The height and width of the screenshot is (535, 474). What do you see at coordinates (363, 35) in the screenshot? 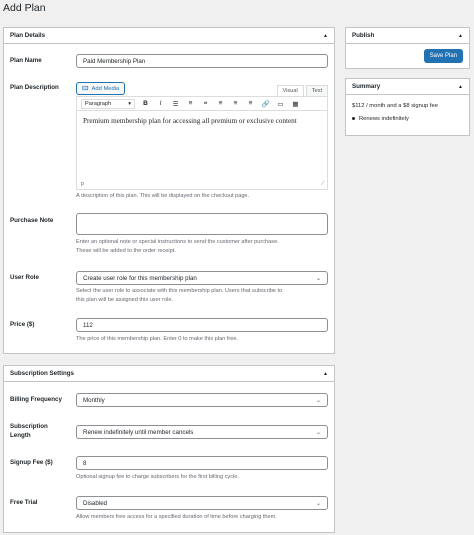
I see `publish-title: Publish` at bounding box center [363, 35].